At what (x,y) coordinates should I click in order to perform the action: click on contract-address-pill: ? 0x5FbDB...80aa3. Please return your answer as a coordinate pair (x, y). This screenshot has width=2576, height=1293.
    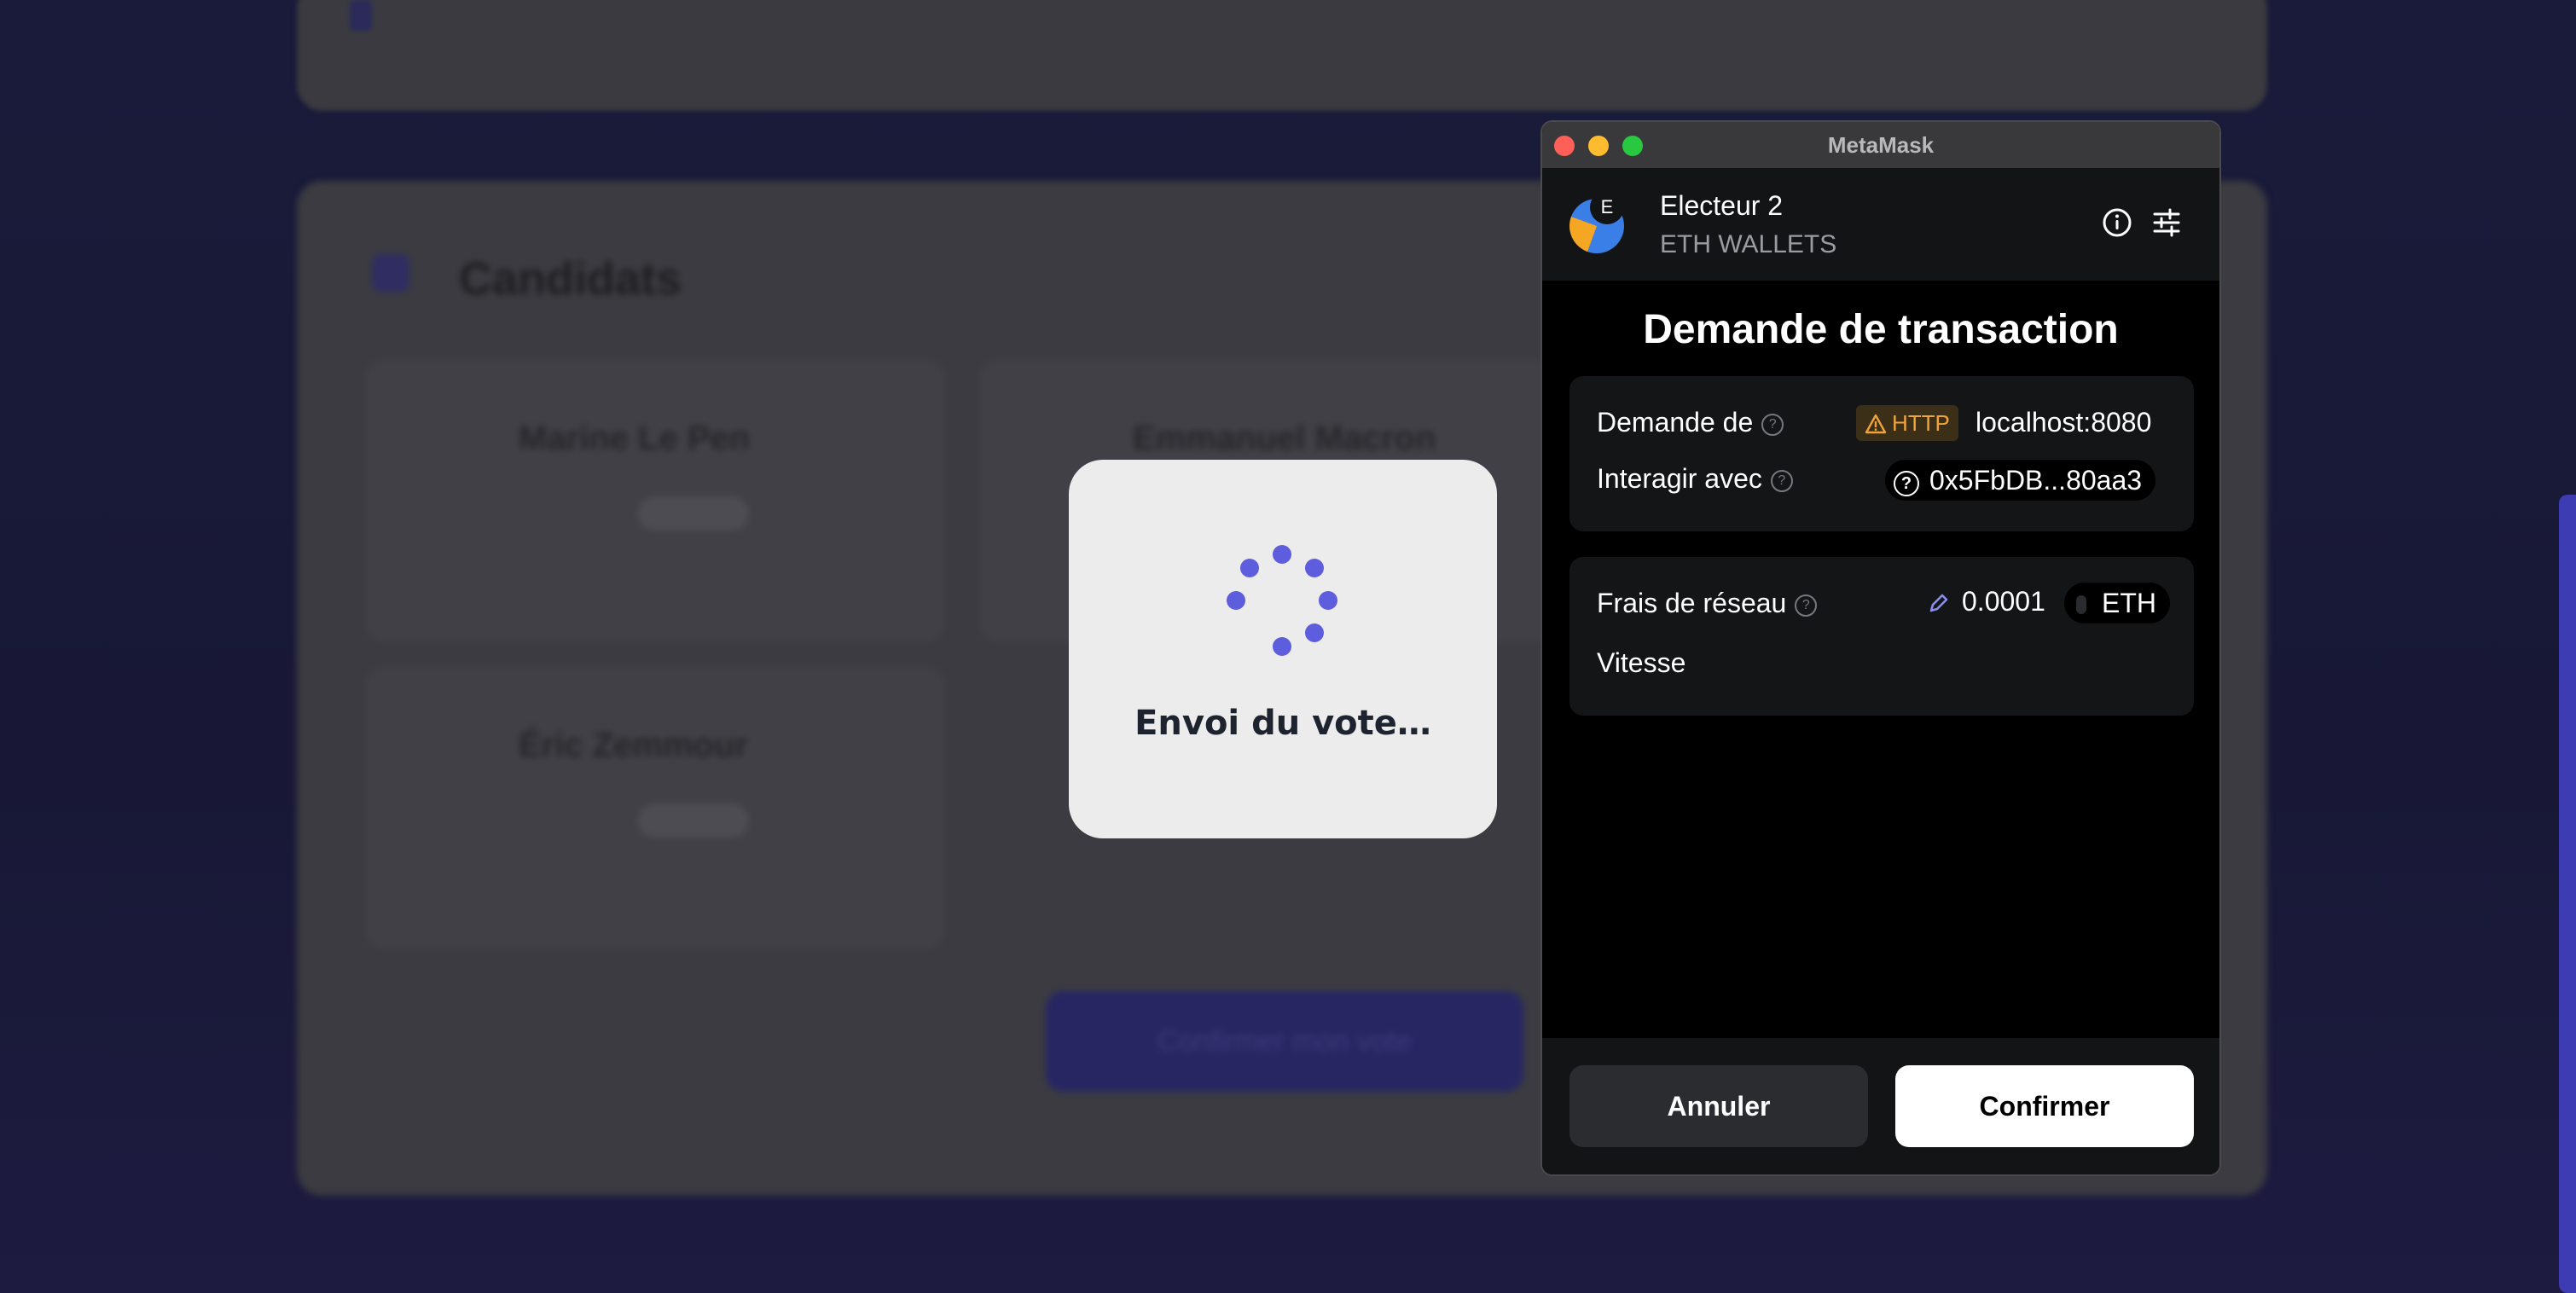
    Looking at the image, I should click on (2020, 481).